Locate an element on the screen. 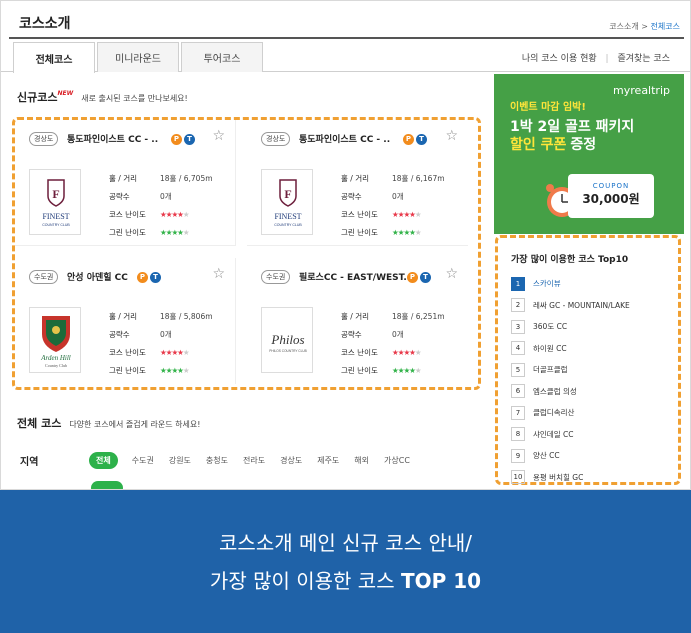 This screenshot has height=633, width=691. top10-item: 3 360도 CC is located at coordinates (570, 327).